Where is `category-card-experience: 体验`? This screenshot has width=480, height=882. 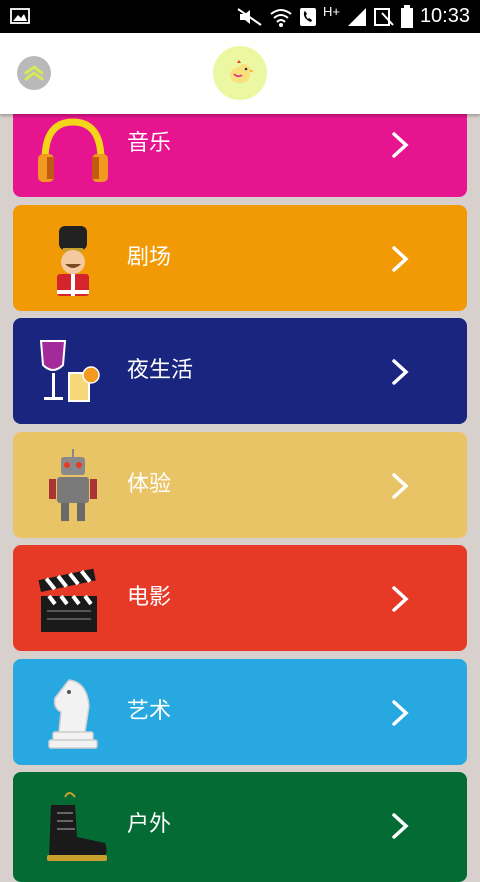 category-card-experience: 体验 is located at coordinates (240, 485).